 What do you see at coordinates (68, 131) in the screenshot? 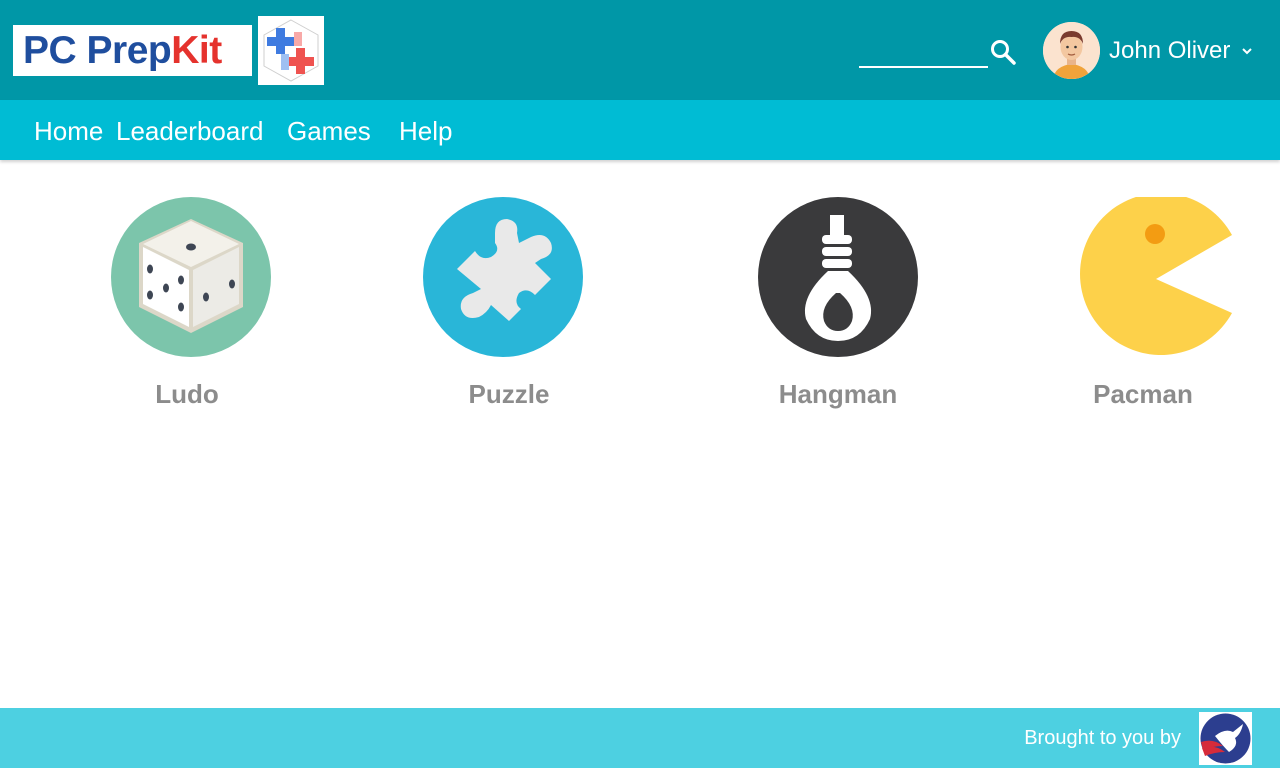
I see `nav-item-home: Home` at bounding box center [68, 131].